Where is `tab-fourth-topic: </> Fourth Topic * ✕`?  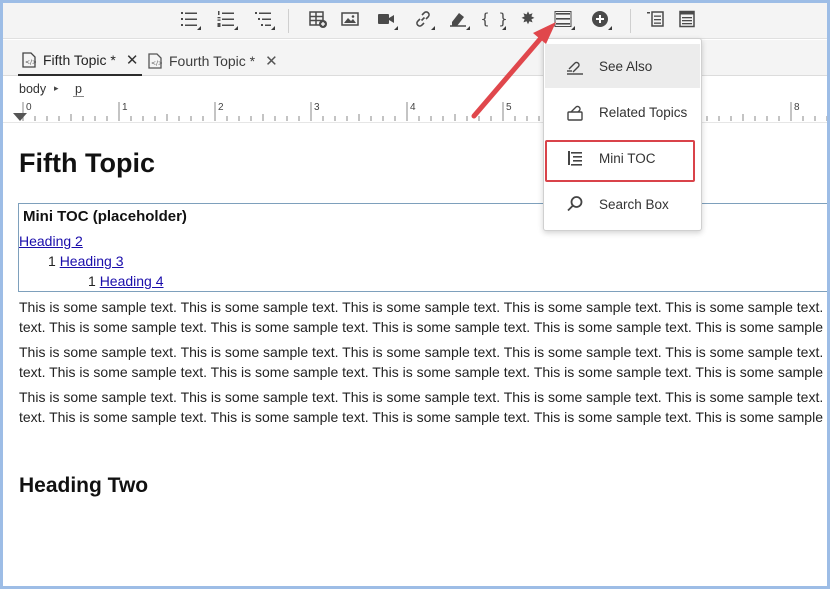 tab-fourth-topic: </> Fourth Topic * ✕ is located at coordinates (213, 61).